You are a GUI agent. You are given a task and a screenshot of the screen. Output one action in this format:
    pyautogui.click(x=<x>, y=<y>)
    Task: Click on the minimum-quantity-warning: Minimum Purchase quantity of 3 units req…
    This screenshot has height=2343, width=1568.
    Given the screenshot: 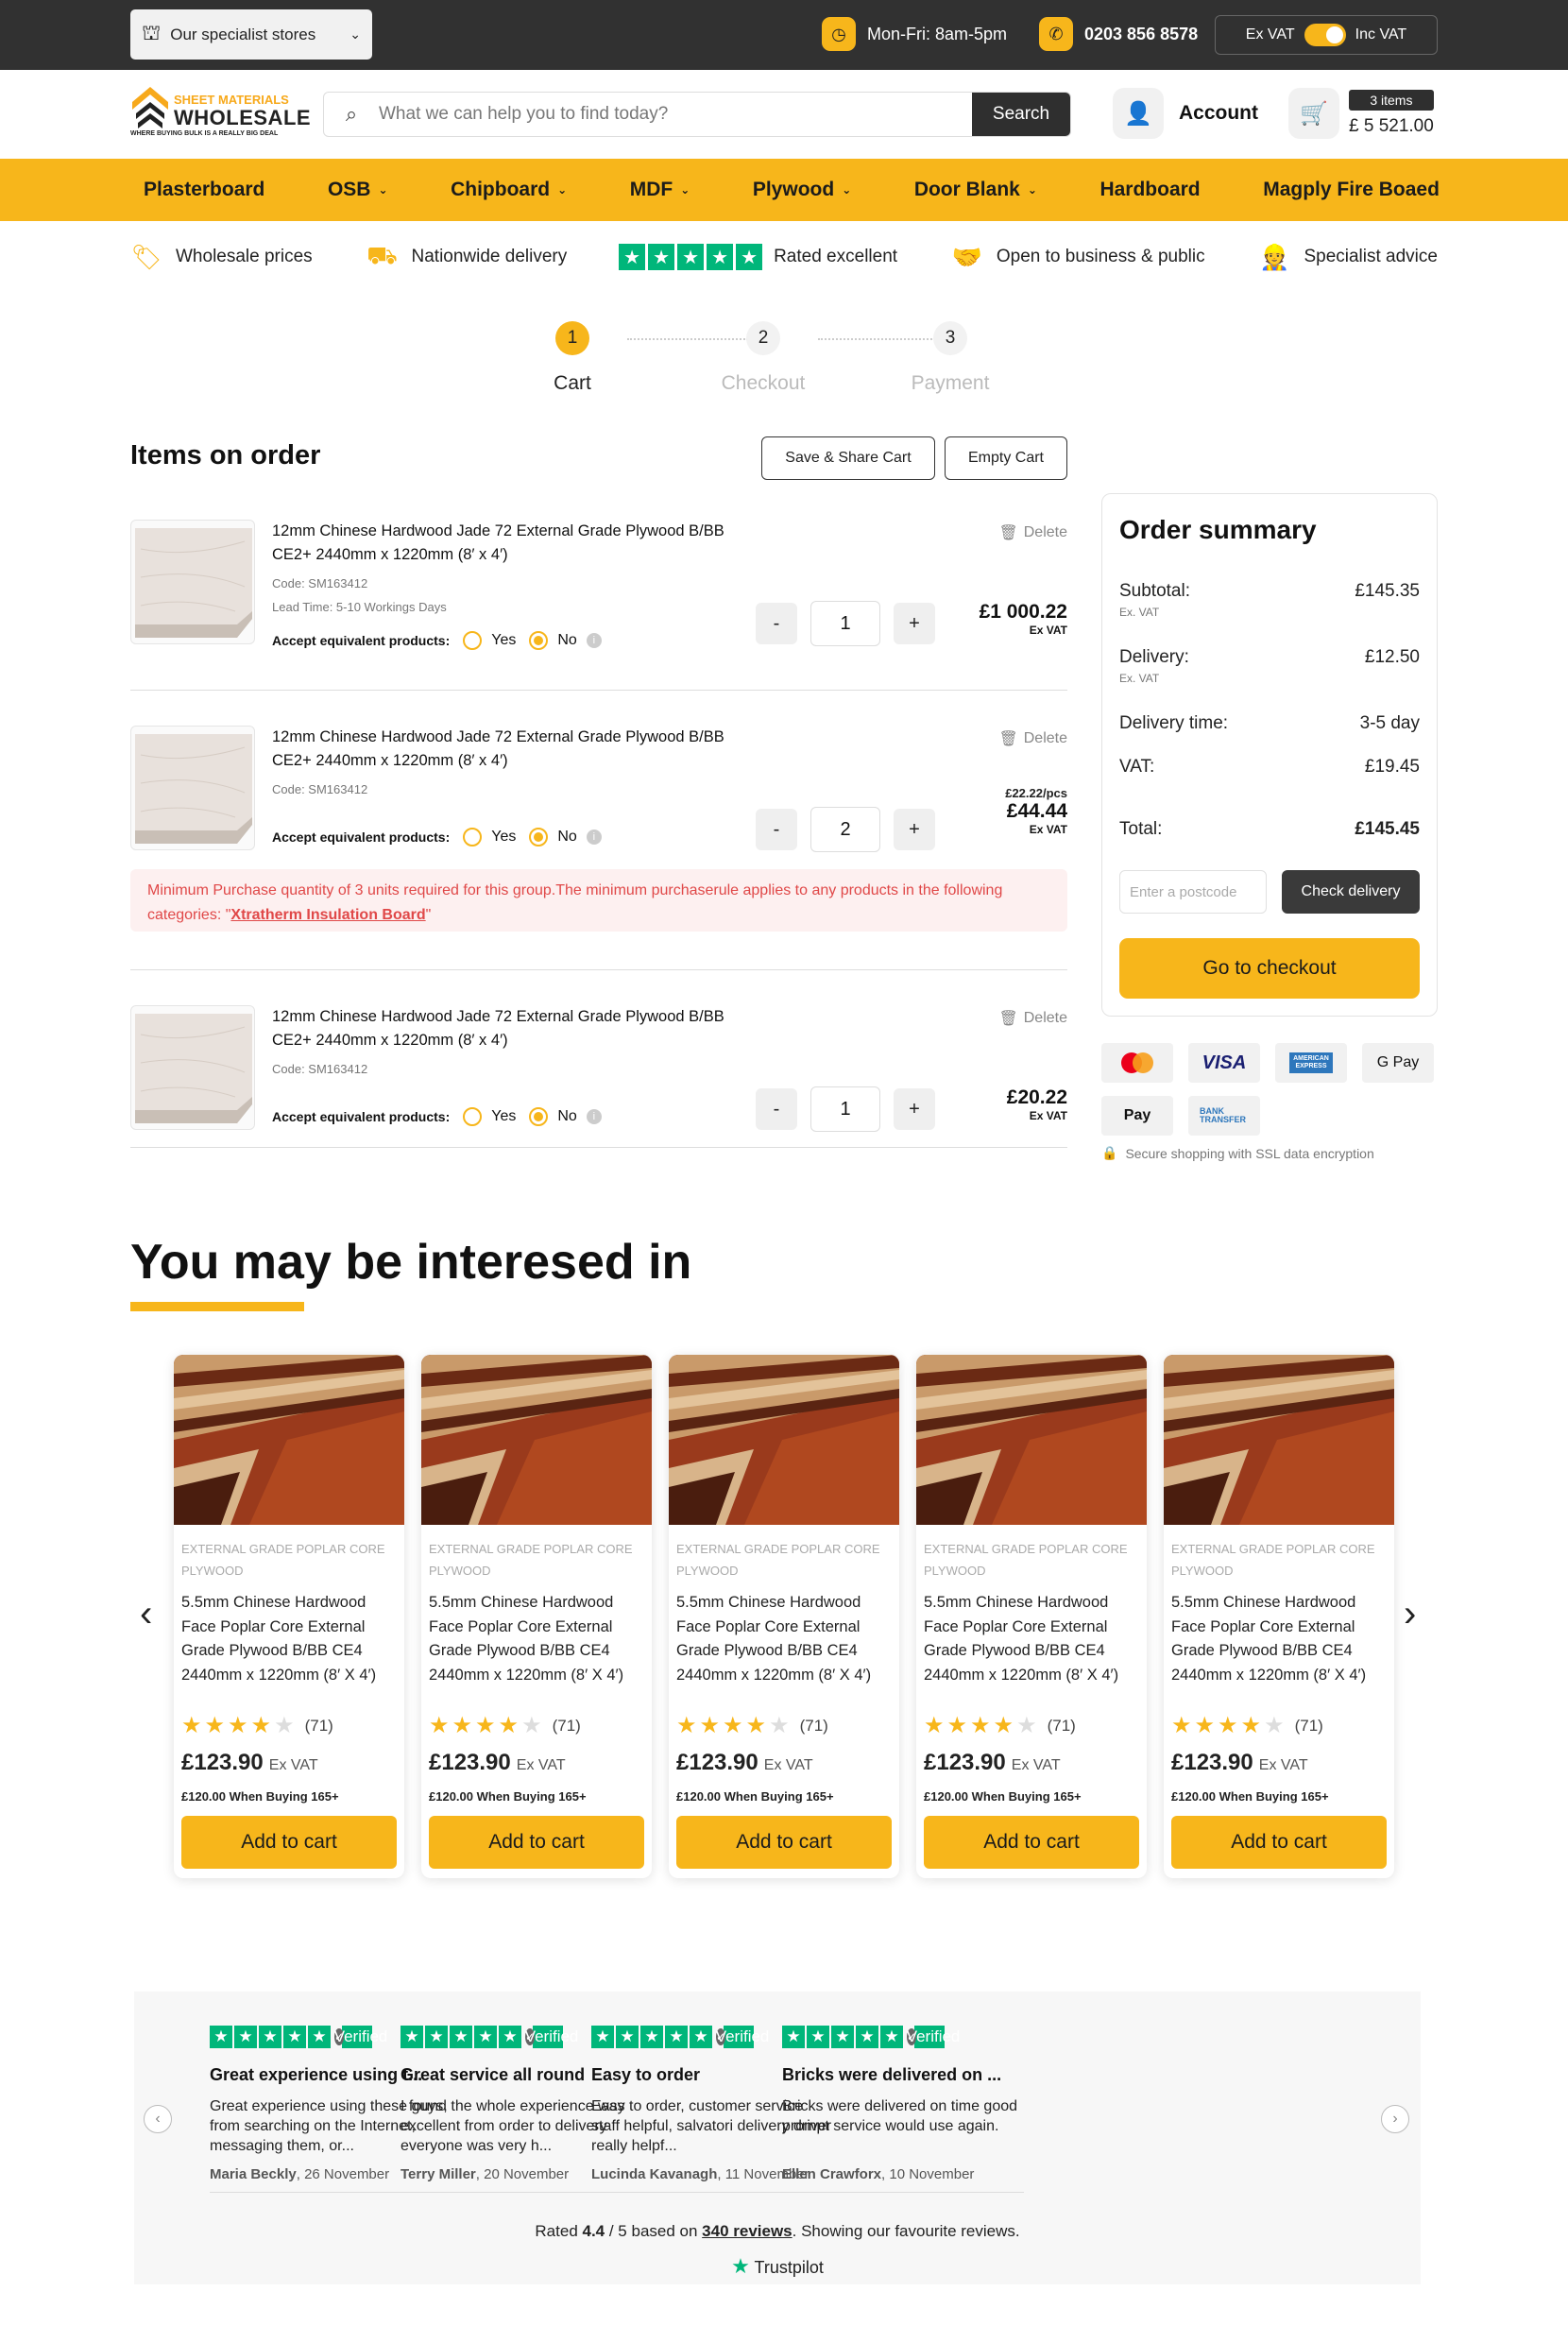 What is the action you would take?
    pyautogui.click(x=598, y=900)
    